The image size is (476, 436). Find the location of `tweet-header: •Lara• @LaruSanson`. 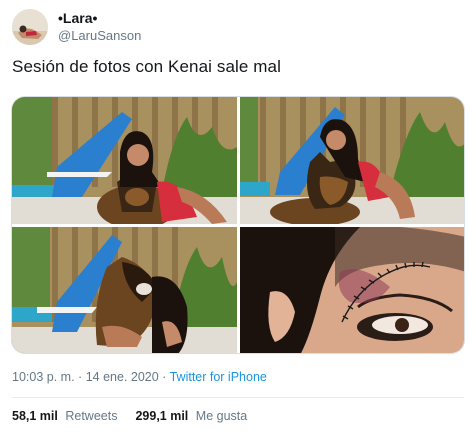

tweet-header: •Lara• @LaruSanson is located at coordinates (76, 27).